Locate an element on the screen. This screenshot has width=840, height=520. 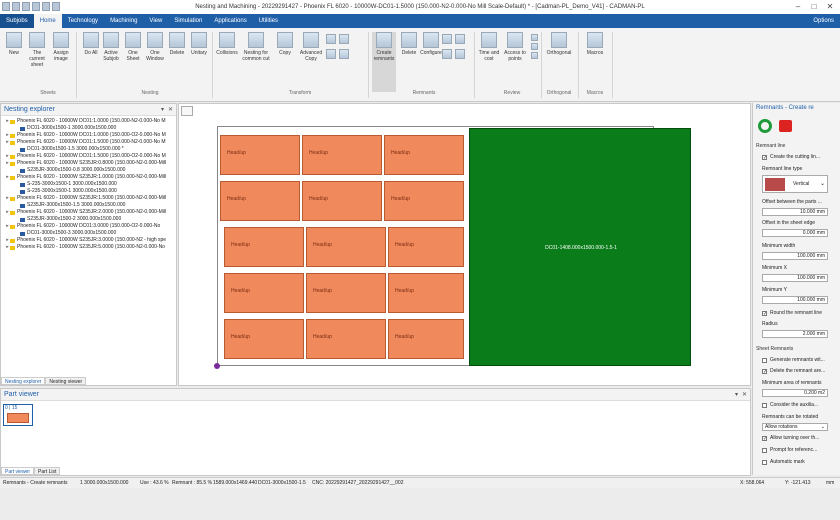
tab-utilities: Utilities is located at coordinates (268, 21).